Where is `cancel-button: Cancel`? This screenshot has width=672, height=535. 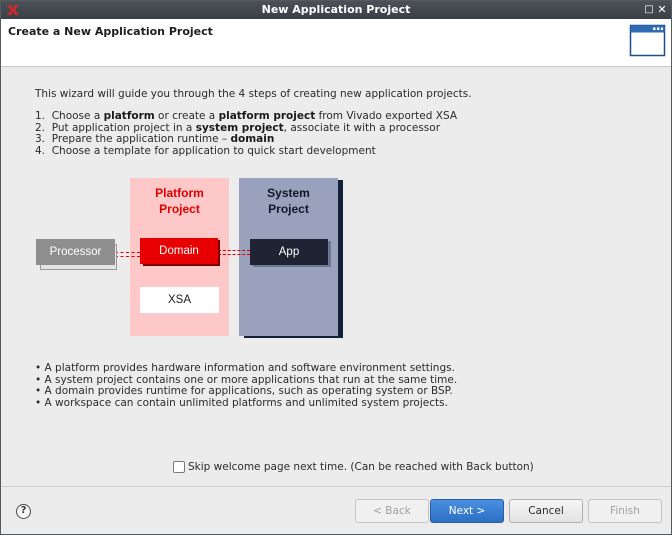
cancel-button: Cancel is located at coordinates (546, 511).